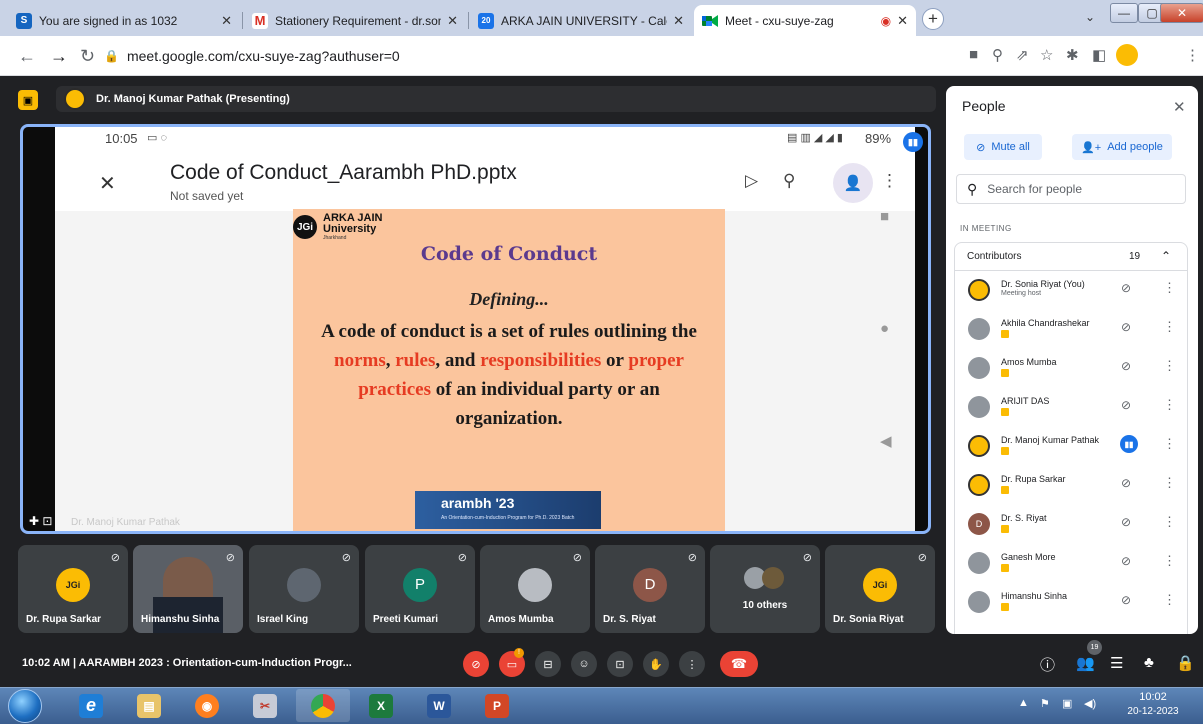  Describe the element at coordinates (1071, 604) in the screenshot. I see `participant-row: Himanshu Sinha ⊘ ⋮` at that location.